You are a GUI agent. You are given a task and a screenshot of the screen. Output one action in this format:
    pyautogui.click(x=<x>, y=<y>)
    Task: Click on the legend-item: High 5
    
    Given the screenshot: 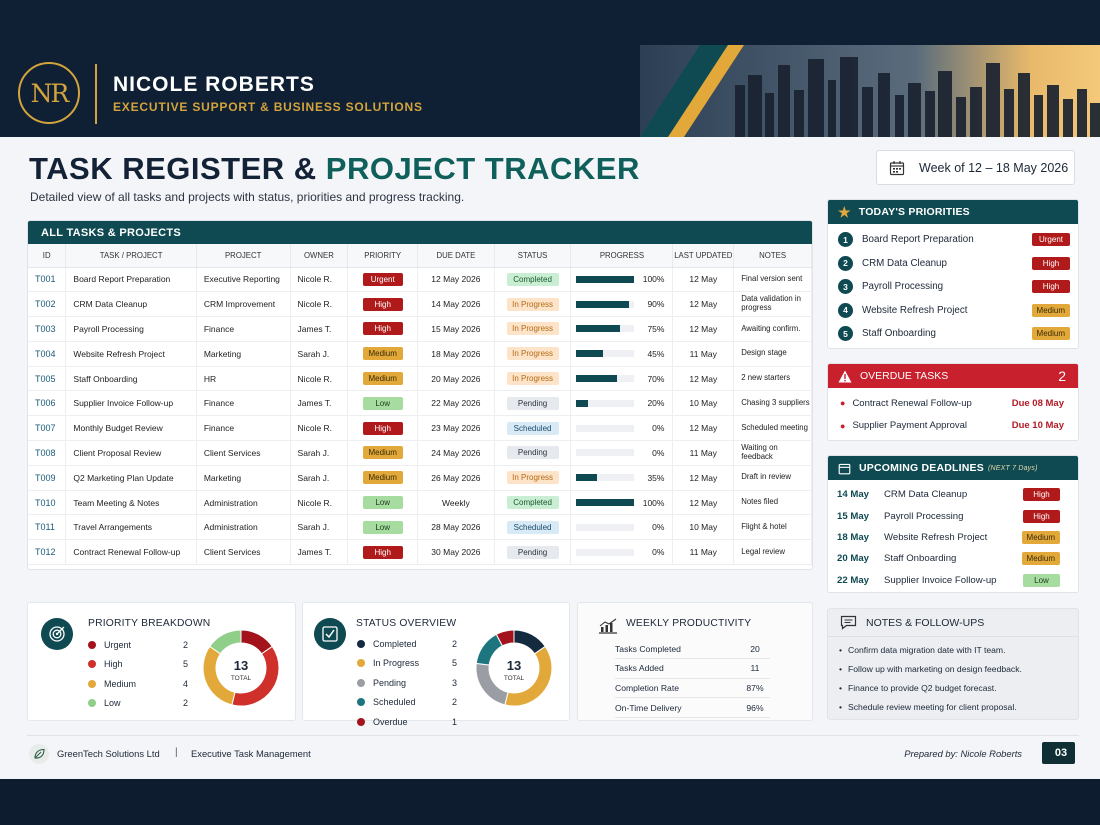 What is the action you would take?
    pyautogui.click(x=138, y=665)
    